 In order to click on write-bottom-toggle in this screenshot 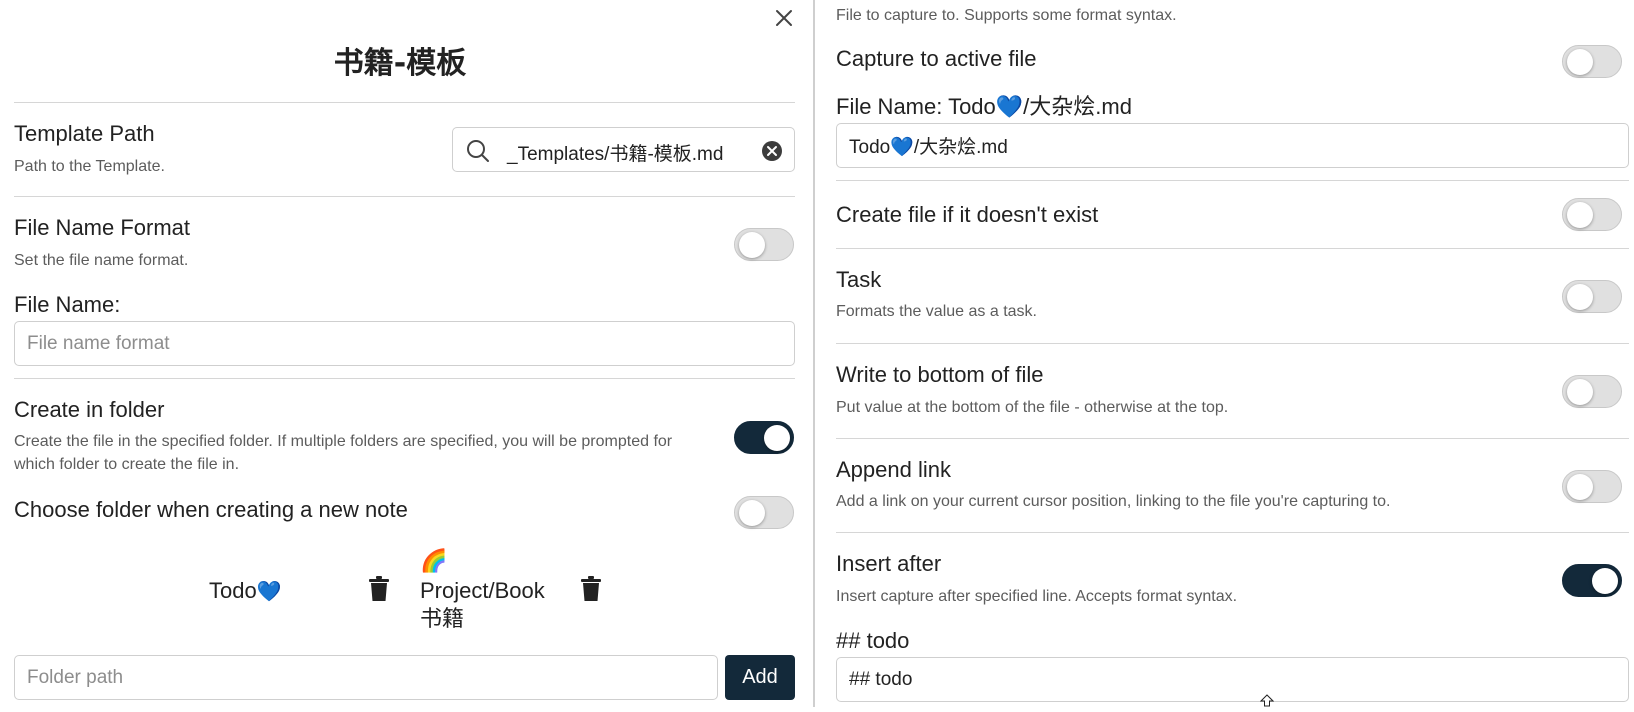, I will do `click(1592, 391)`.